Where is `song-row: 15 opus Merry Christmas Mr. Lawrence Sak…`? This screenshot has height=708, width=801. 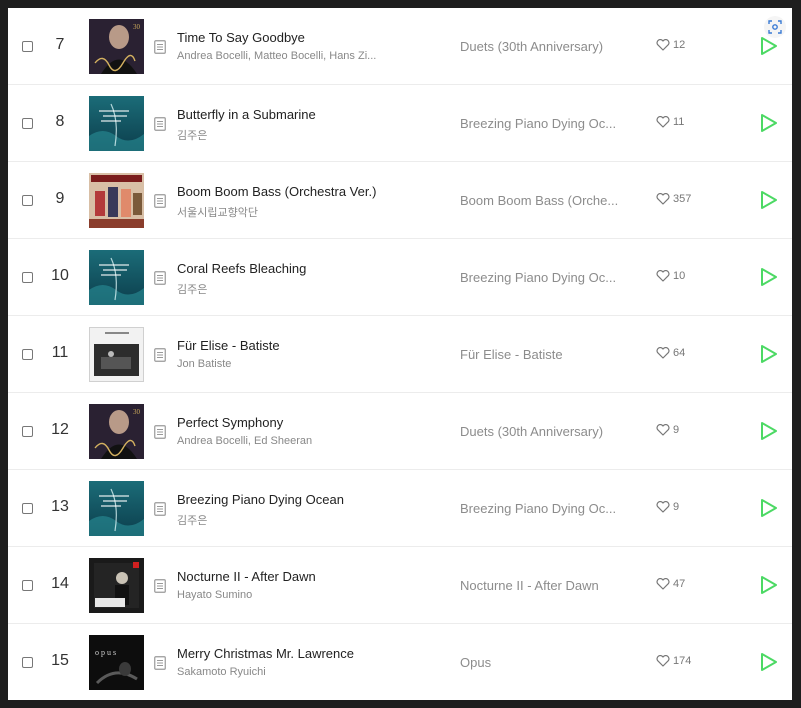
song-row: 15 opus Merry Christmas Mr. Lawrence Sak… is located at coordinates (400, 662).